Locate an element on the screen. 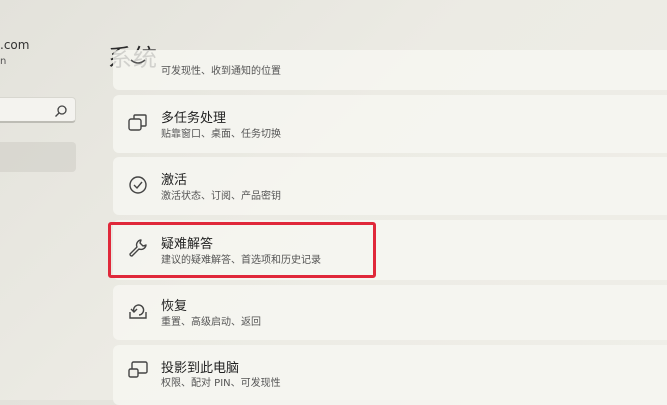 This screenshot has height=405, width=667. search-input is located at coordinates (38, 110).